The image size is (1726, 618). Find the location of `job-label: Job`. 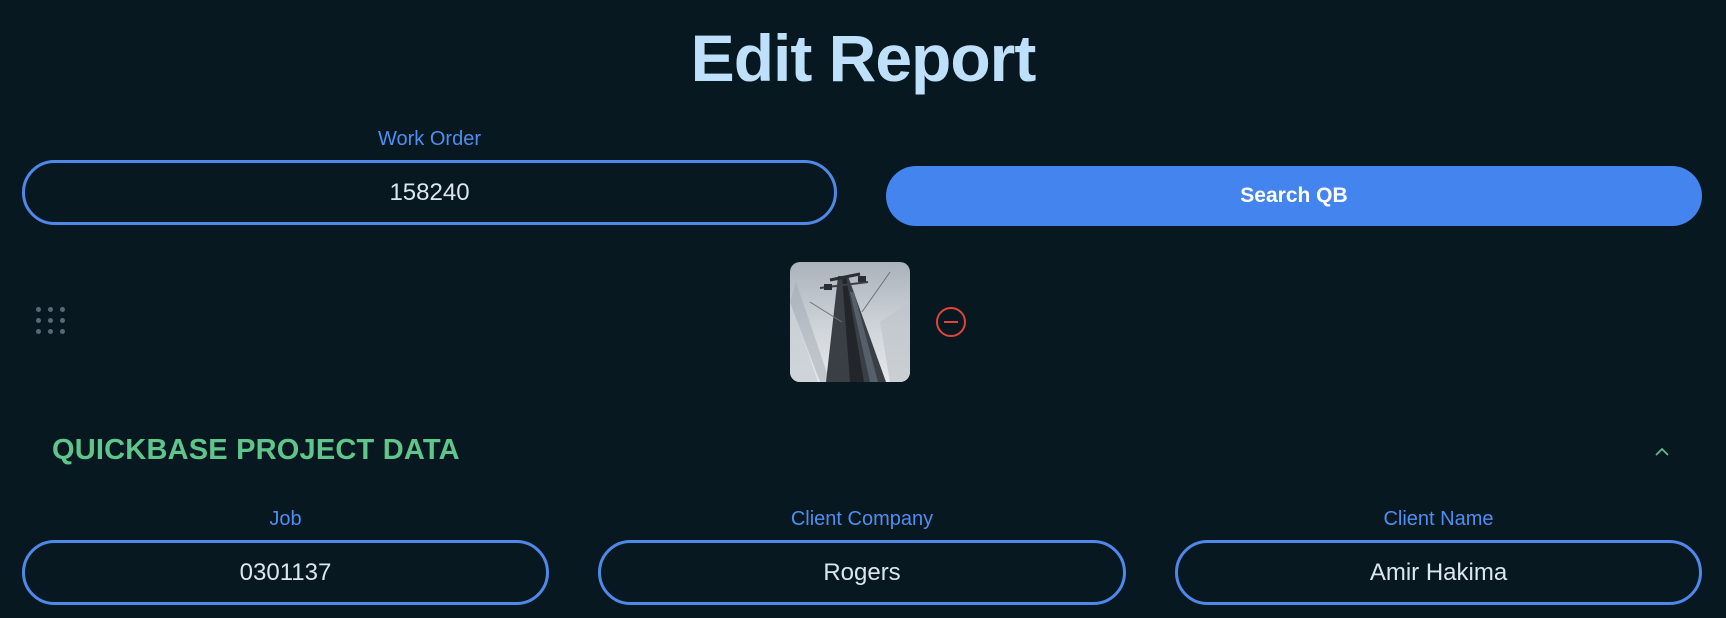

job-label: Job is located at coordinates (285, 519).